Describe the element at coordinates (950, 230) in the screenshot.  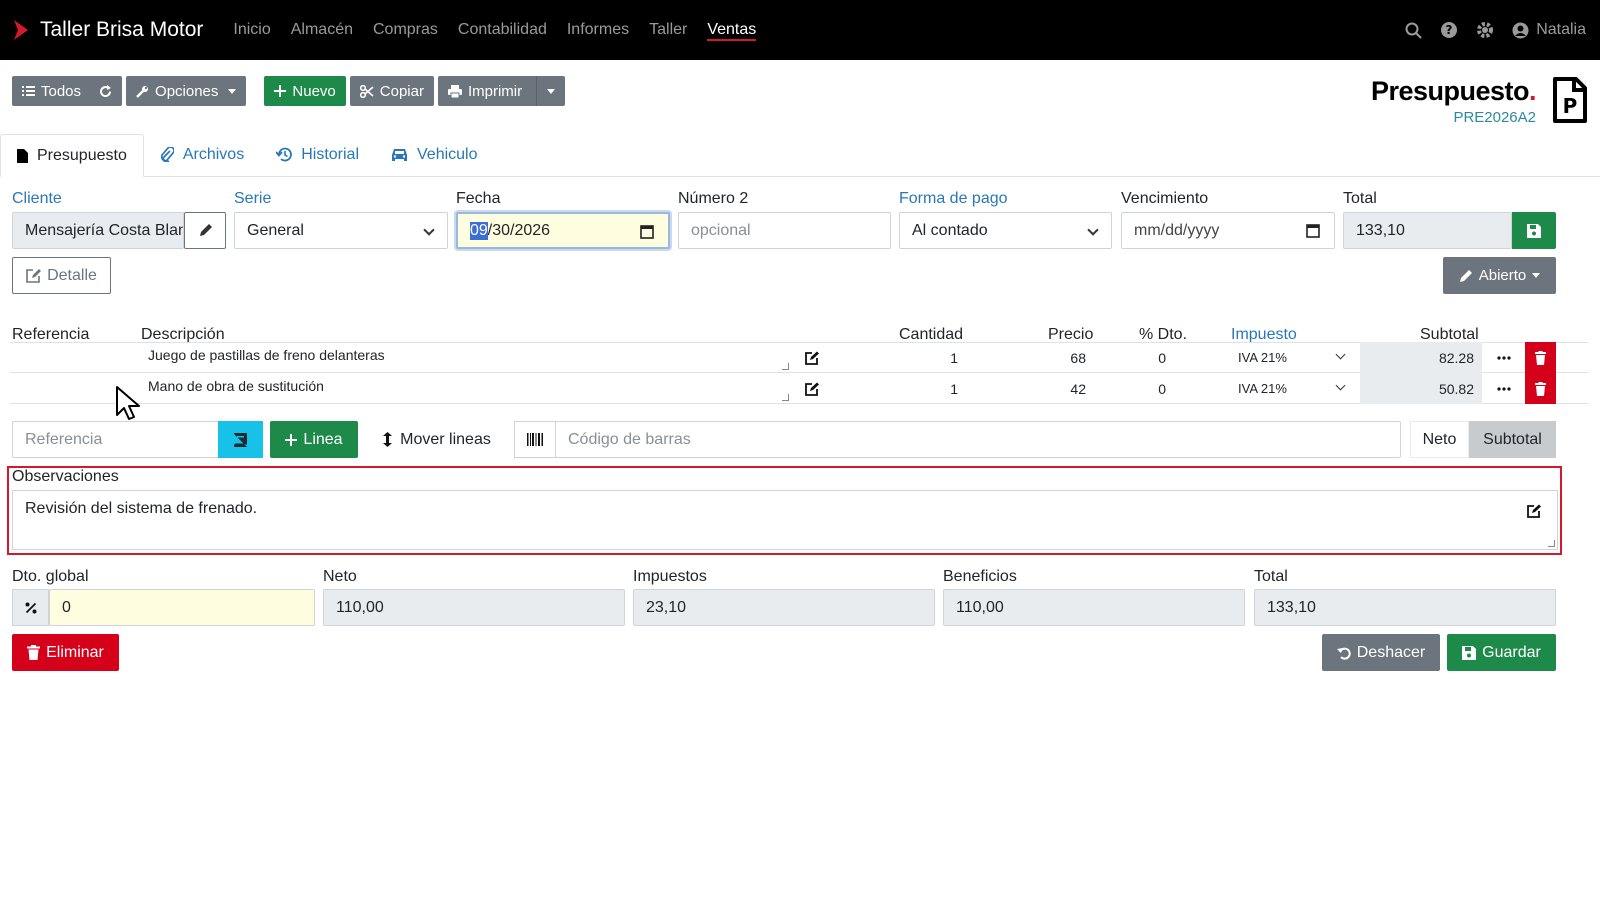
I see `forma-pago-value: Al contado` at that location.